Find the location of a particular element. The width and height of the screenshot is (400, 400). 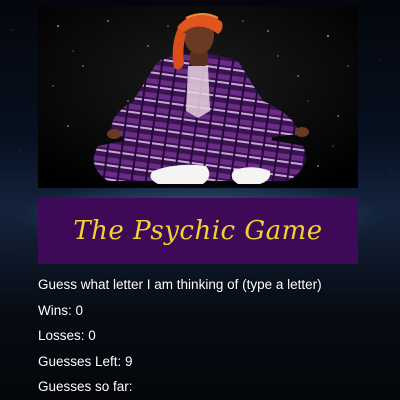

losses-label: Losses: is located at coordinates (63, 335).